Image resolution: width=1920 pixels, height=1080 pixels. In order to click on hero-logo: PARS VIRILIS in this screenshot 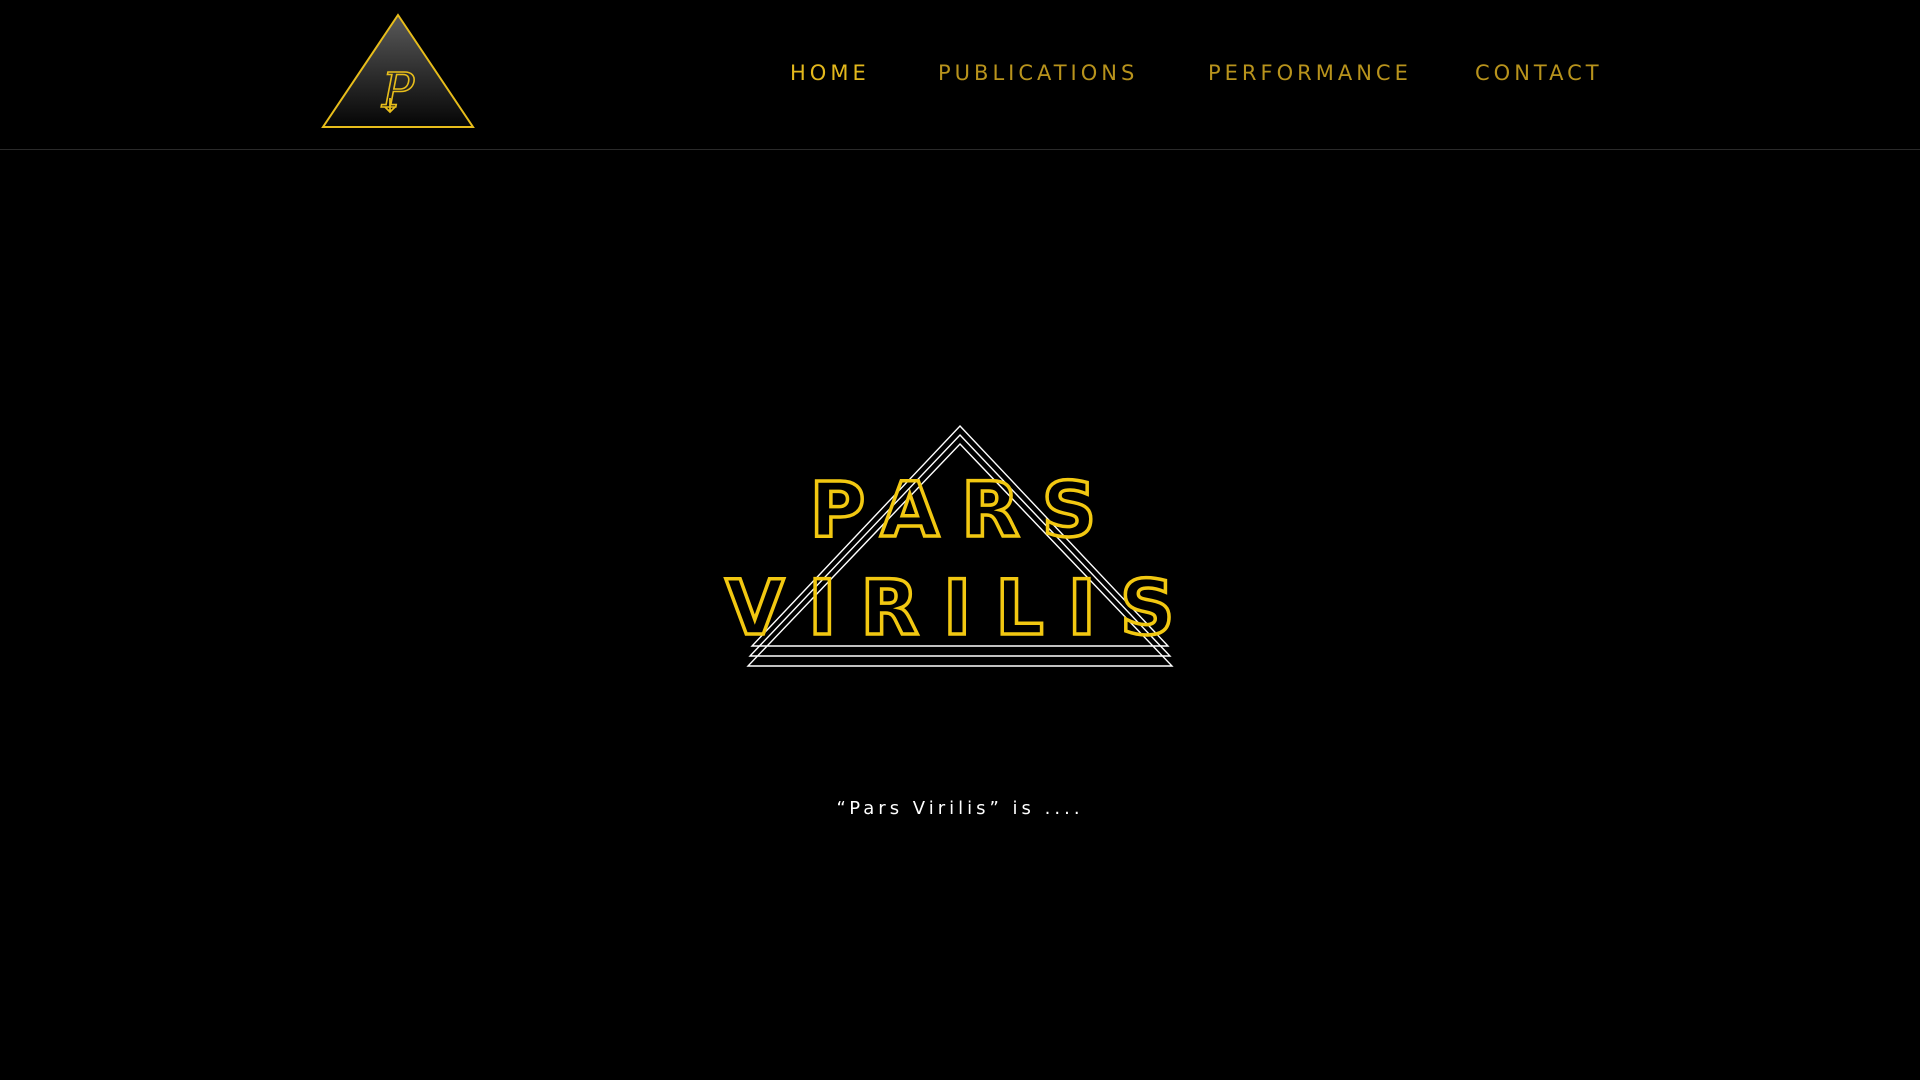, I will do `click(957, 545)`.